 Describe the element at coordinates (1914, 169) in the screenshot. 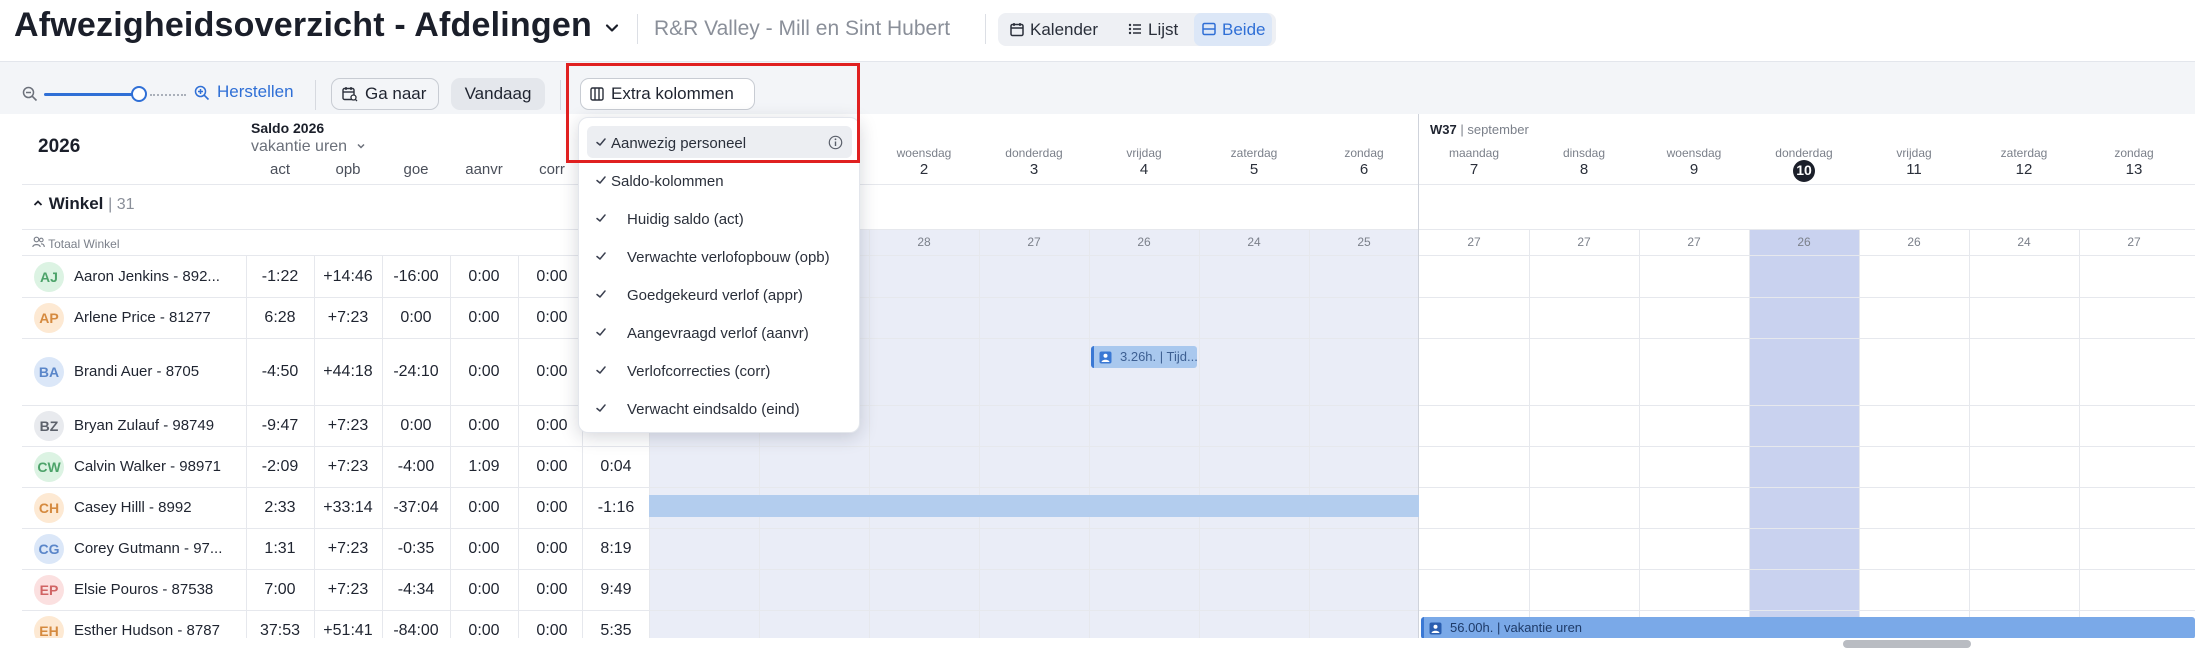

I see `day-number: 11` at that location.